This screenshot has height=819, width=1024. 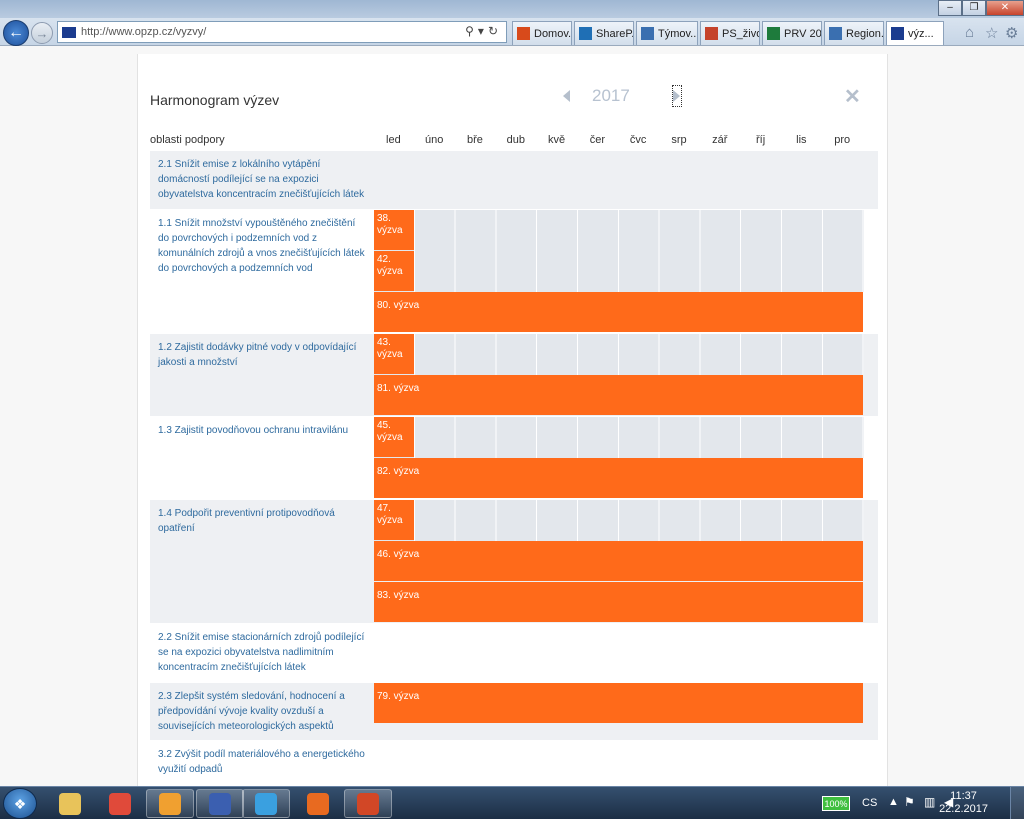 What do you see at coordinates (679, 140) in the screenshot?
I see `month-label: srp` at bounding box center [679, 140].